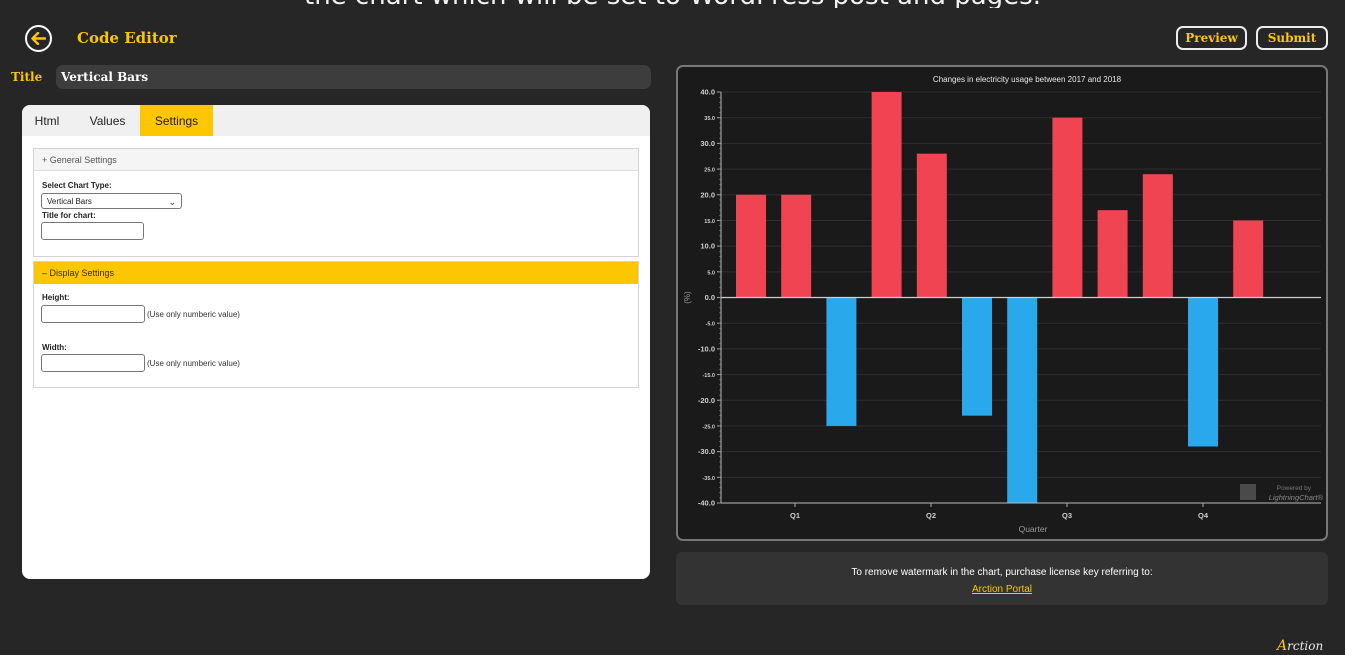 This screenshot has width=1345, height=655. Describe the element at coordinates (706, 400) in the screenshot. I see `y-tick-label: -20.0` at that location.